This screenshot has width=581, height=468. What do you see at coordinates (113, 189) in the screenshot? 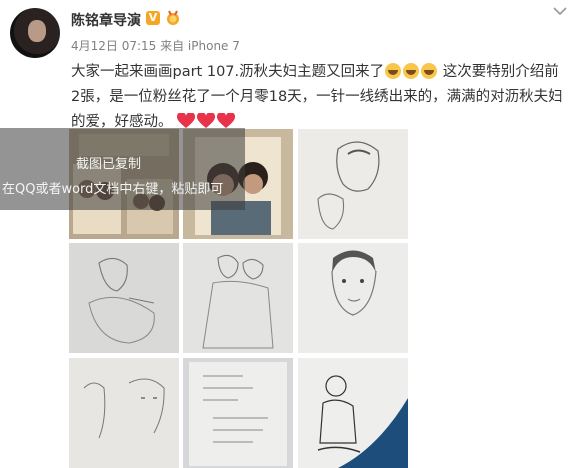
I see `toast-hint: 在QQ或者word文档中右键，粘贴即可` at bounding box center [113, 189].